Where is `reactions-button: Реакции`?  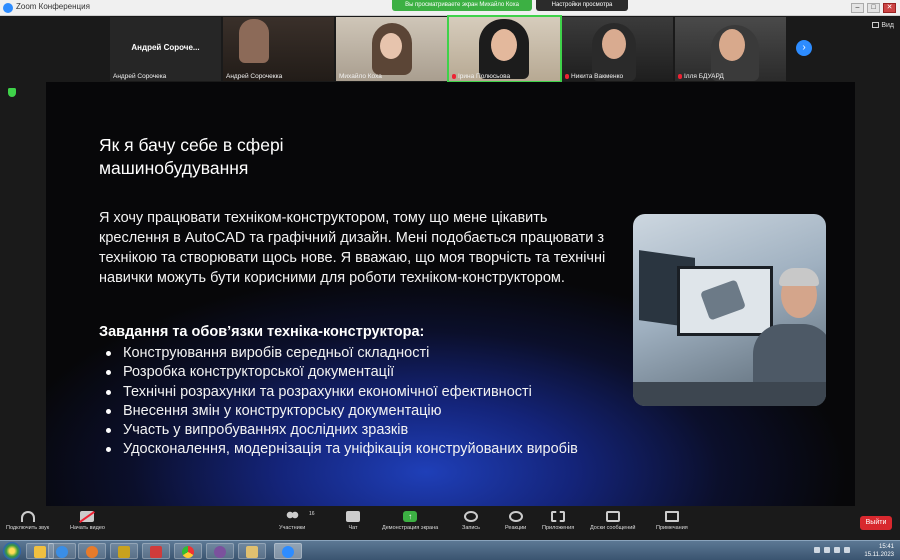
reactions-button: Реакции is located at coordinates (515, 521).